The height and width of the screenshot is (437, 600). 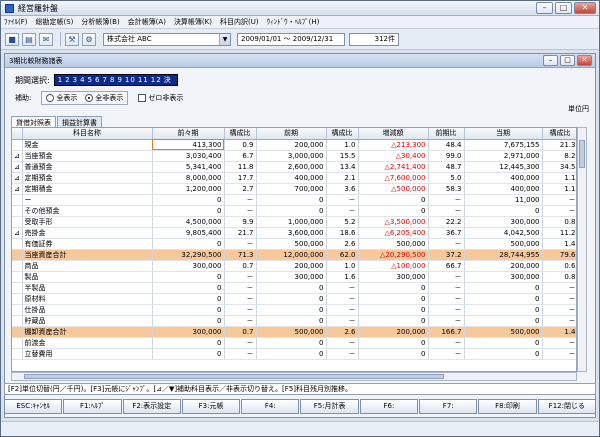 What do you see at coordinates (130, 80) in the screenshot?
I see `month-9: 10` at bounding box center [130, 80].